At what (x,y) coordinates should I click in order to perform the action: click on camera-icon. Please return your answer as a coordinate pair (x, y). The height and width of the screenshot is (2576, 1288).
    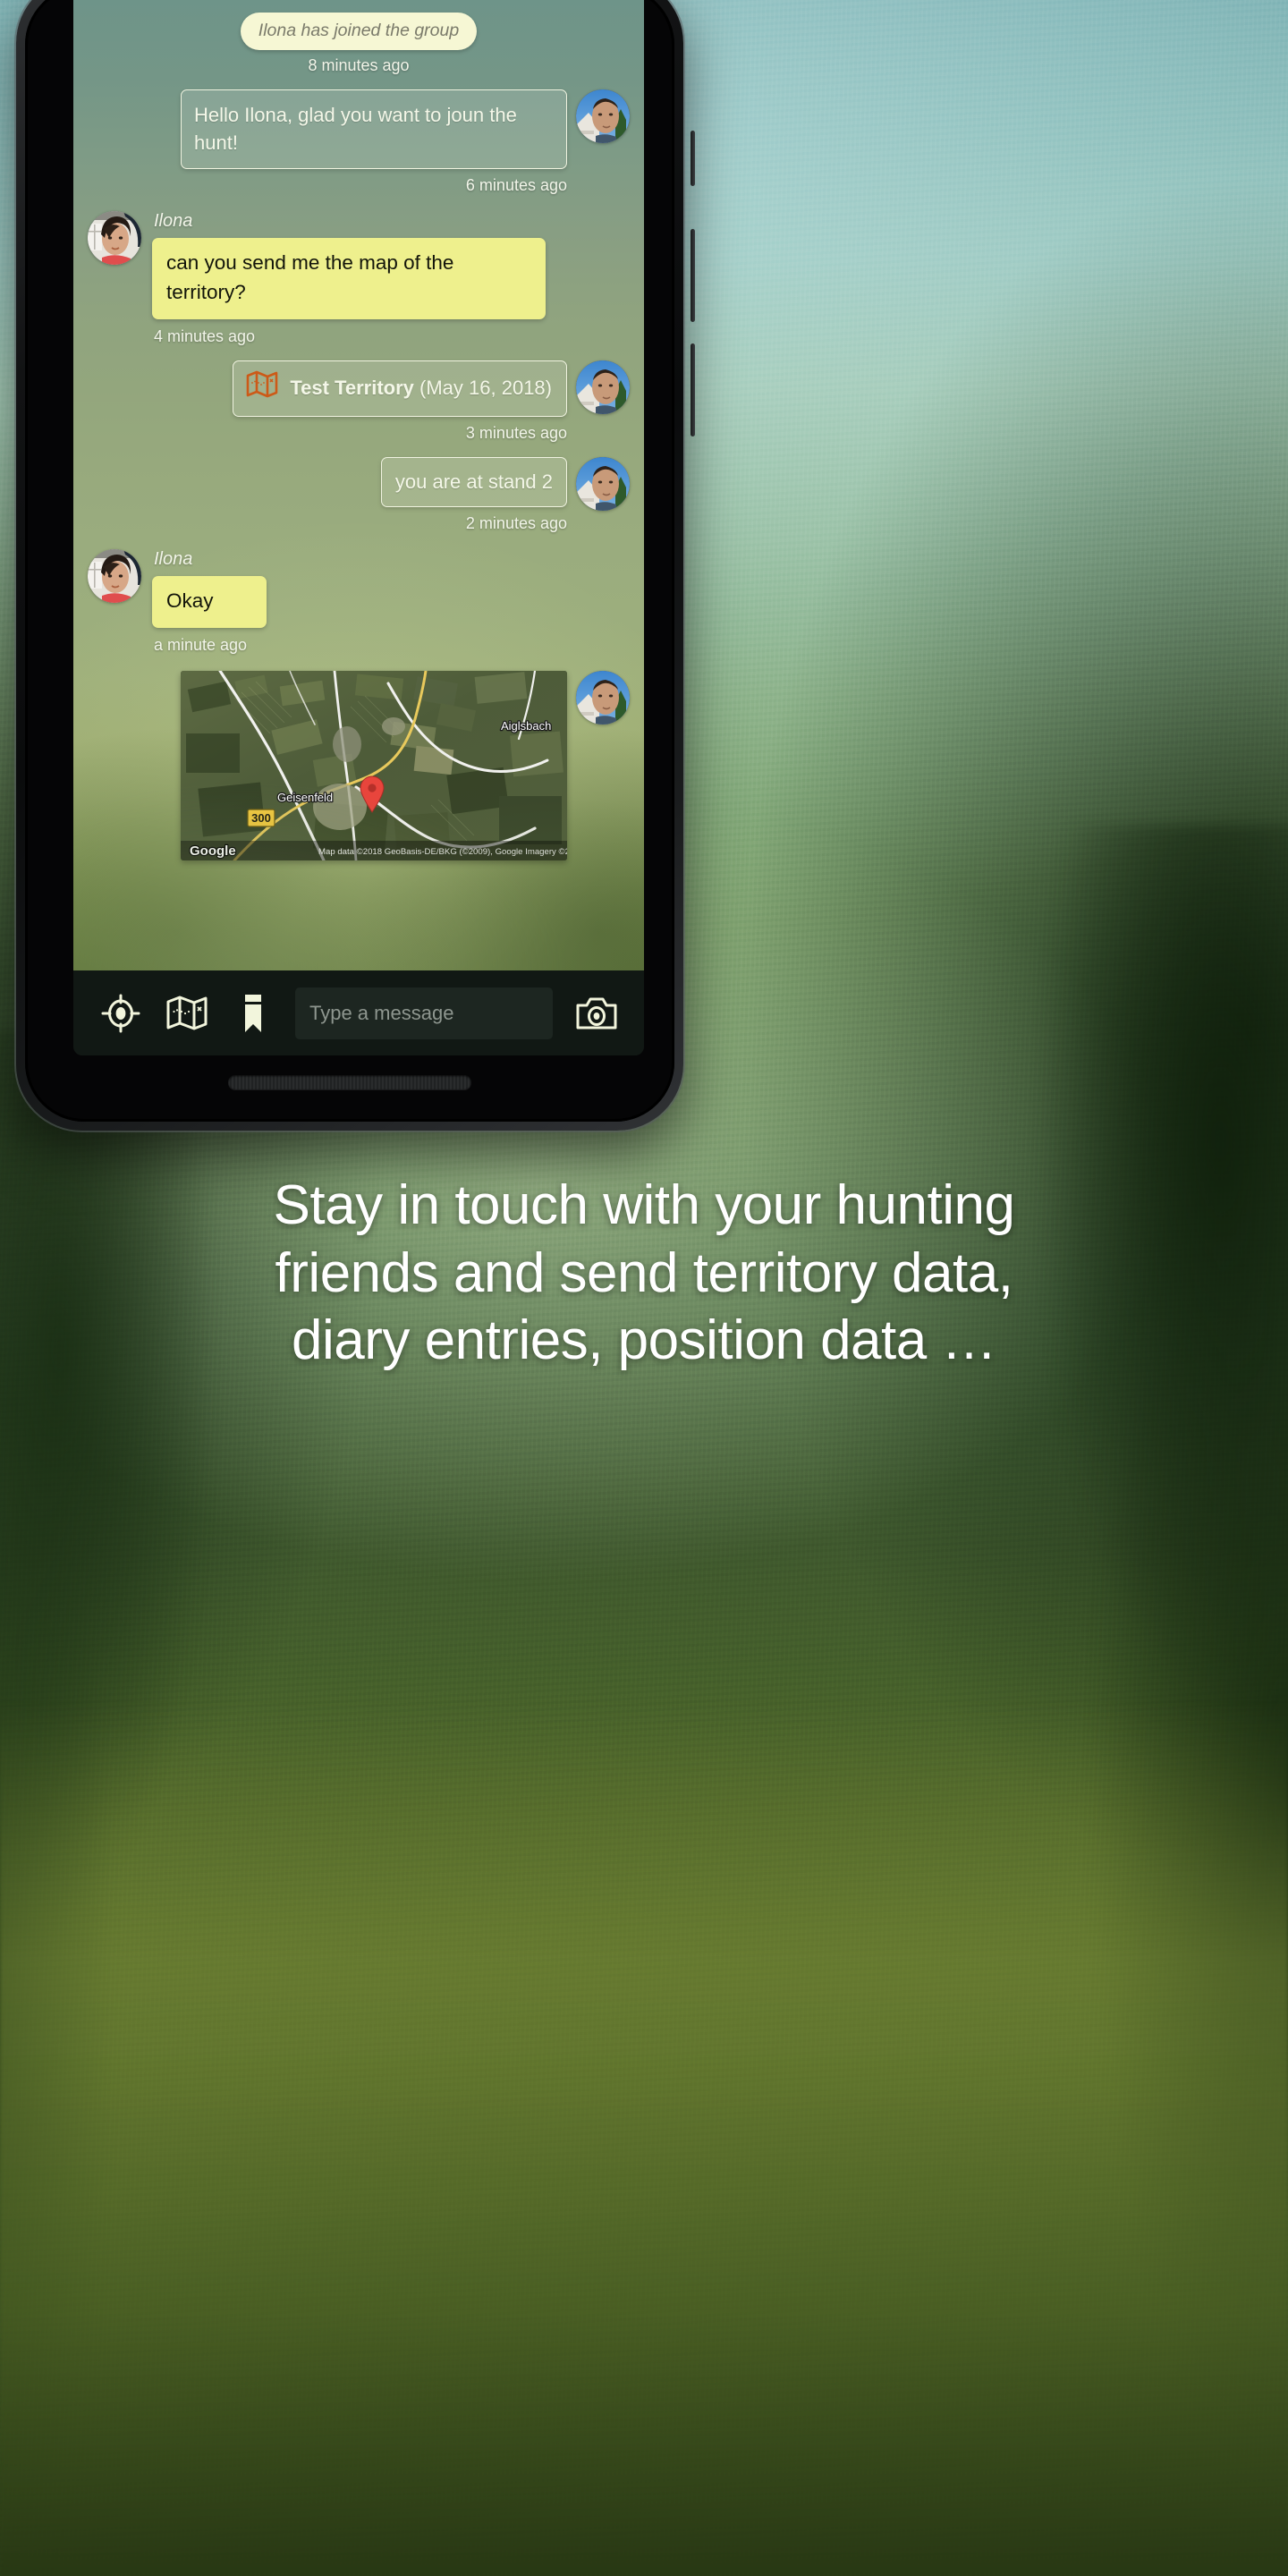
    Looking at the image, I should click on (597, 1013).